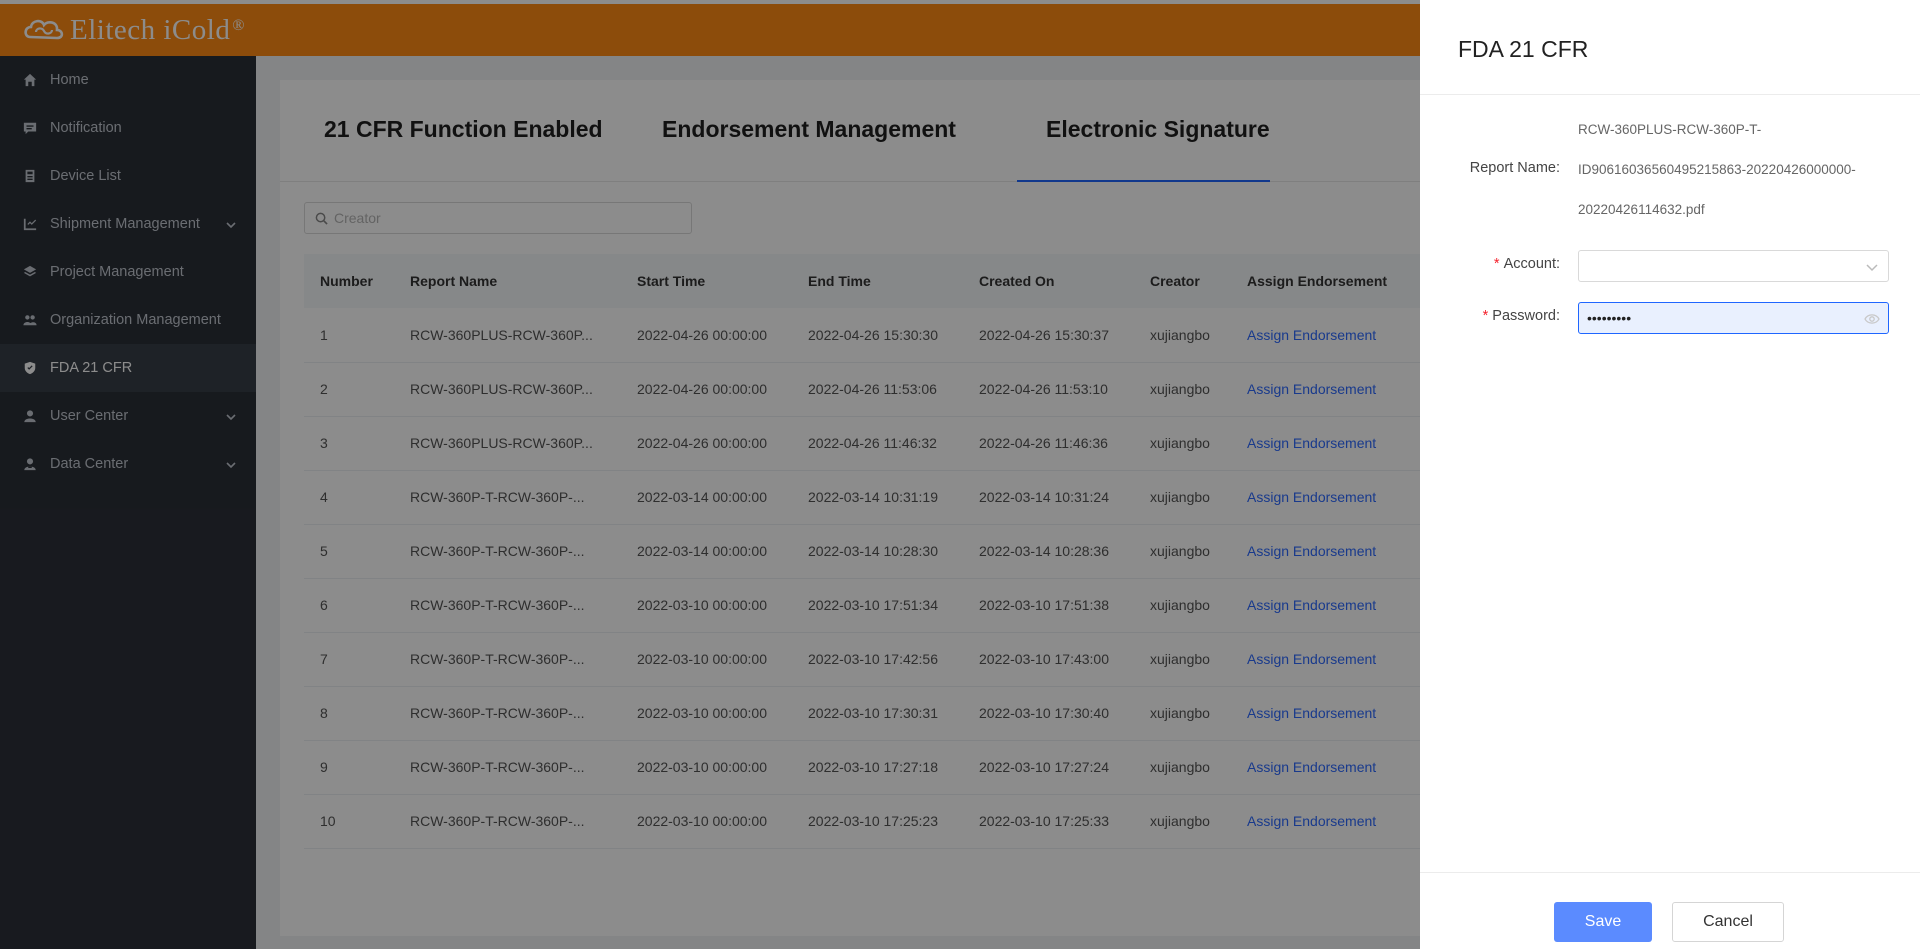 This screenshot has width=1920, height=949. Describe the element at coordinates (1733, 266) in the screenshot. I see `account-select` at that location.